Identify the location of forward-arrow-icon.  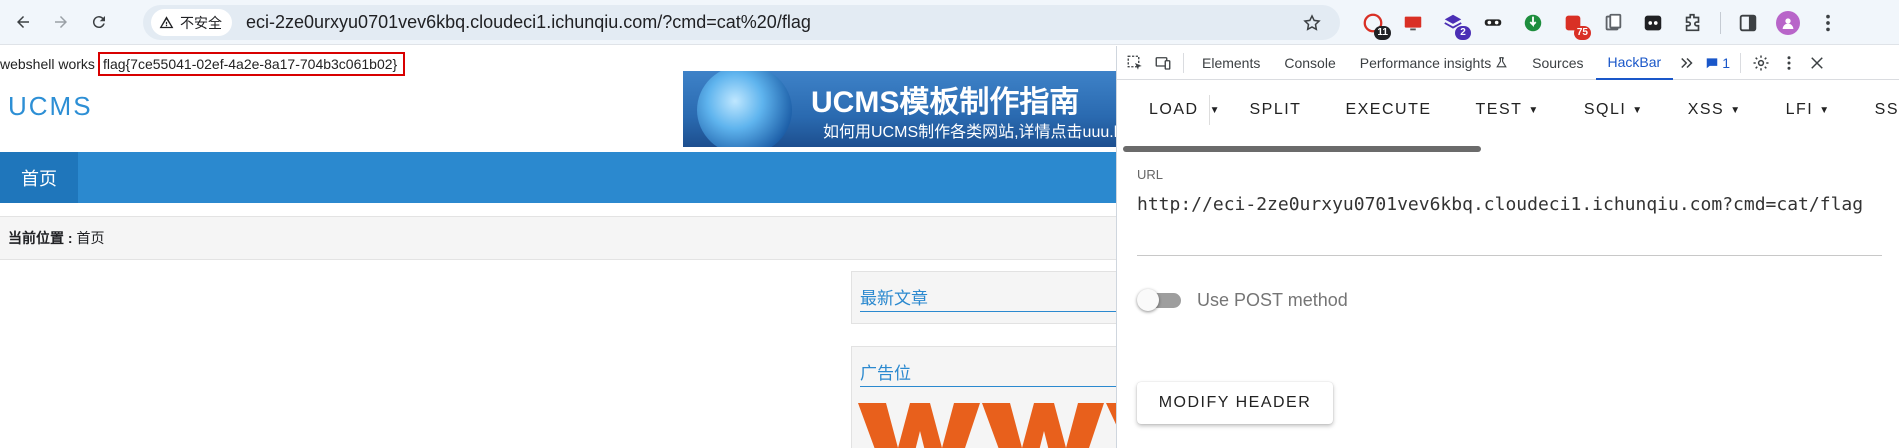
(61, 22).